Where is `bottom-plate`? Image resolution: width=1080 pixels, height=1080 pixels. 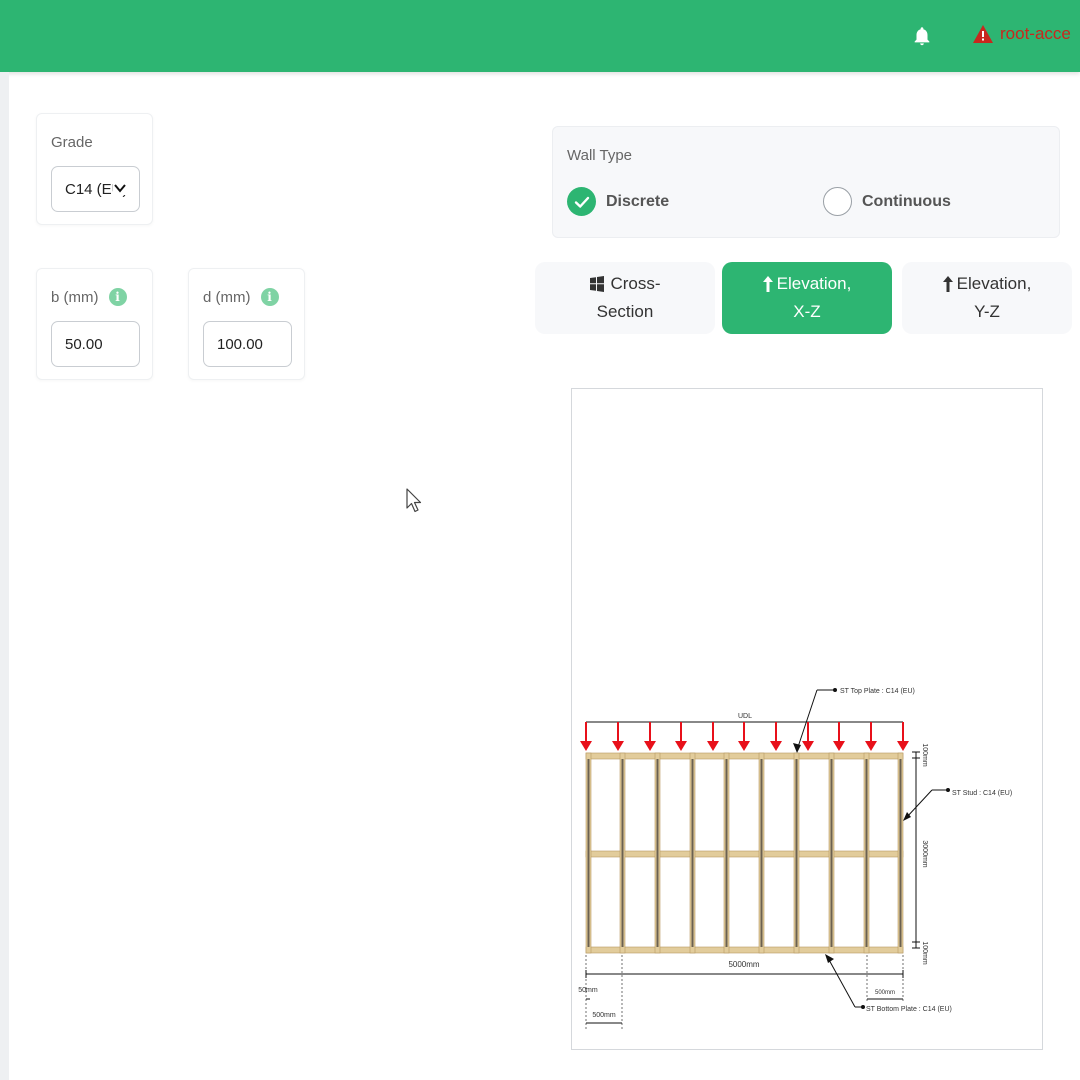 bottom-plate is located at coordinates (744, 950).